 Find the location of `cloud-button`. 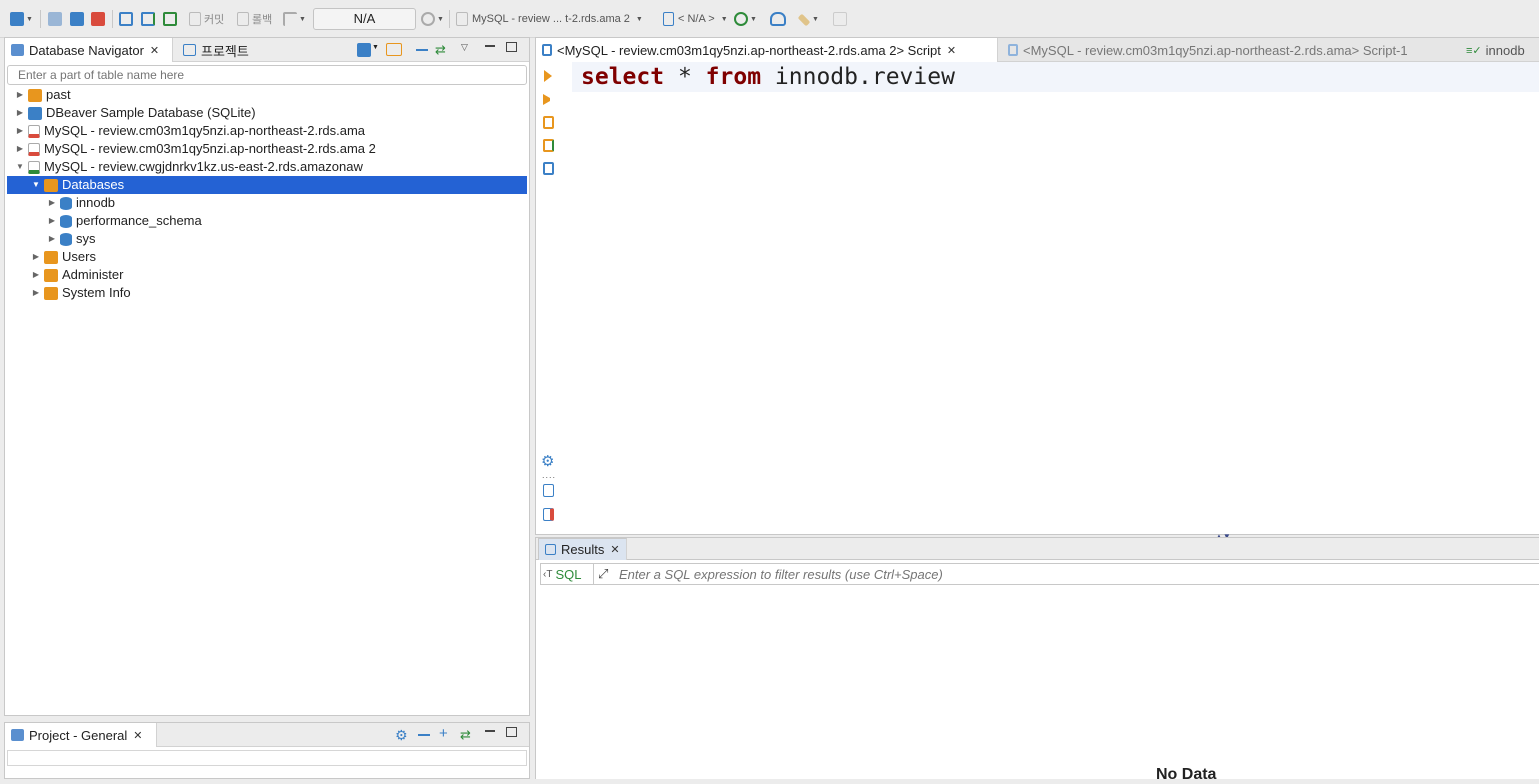

cloud-button is located at coordinates (778, 19).